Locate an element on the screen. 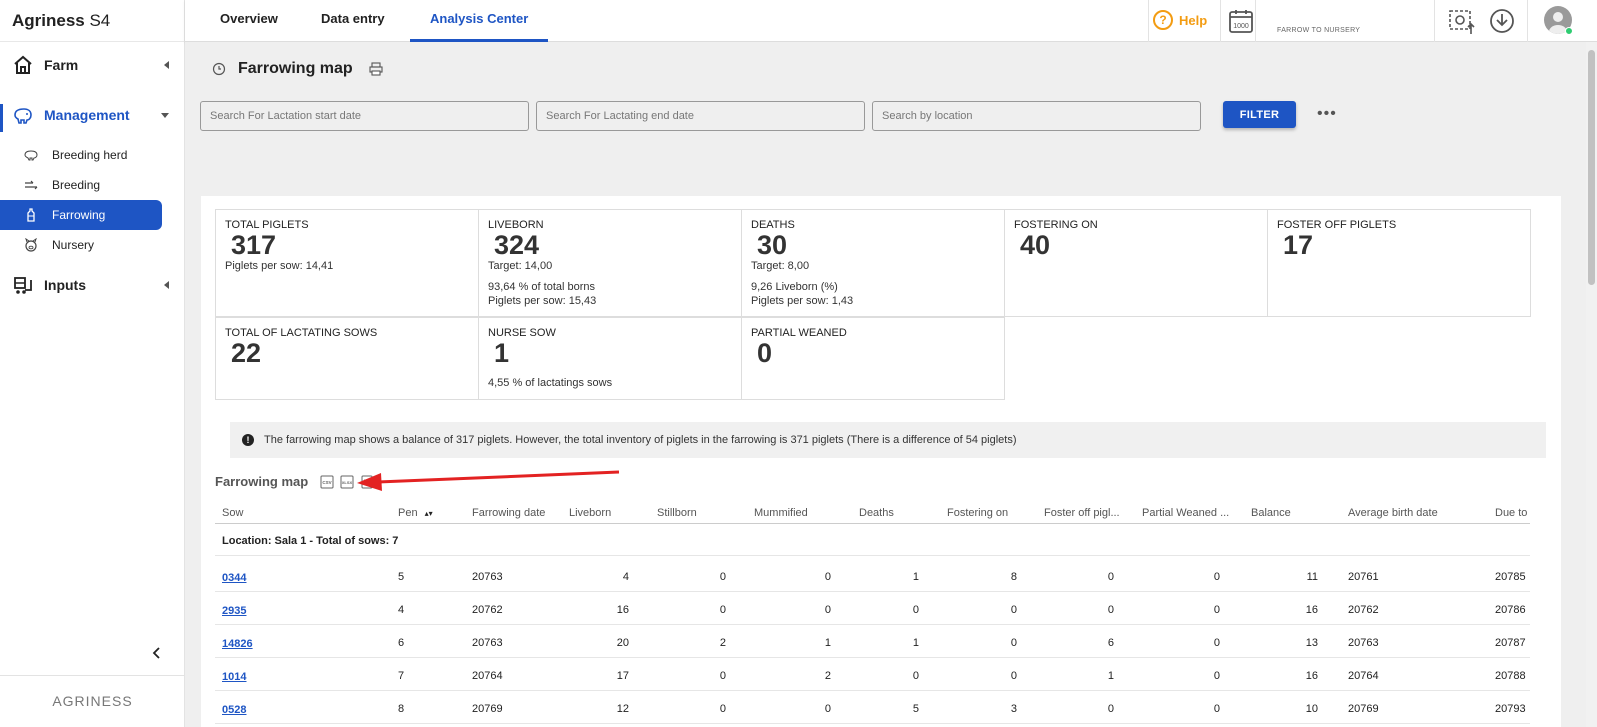  more-options-button: ••• is located at coordinates (1327, 114).